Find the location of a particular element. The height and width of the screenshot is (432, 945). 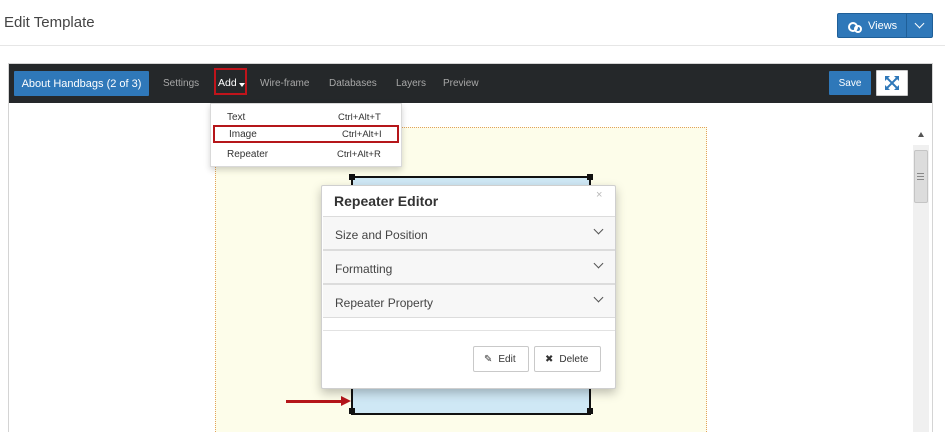

caret-down-icon is located at coordinates (242, 85).